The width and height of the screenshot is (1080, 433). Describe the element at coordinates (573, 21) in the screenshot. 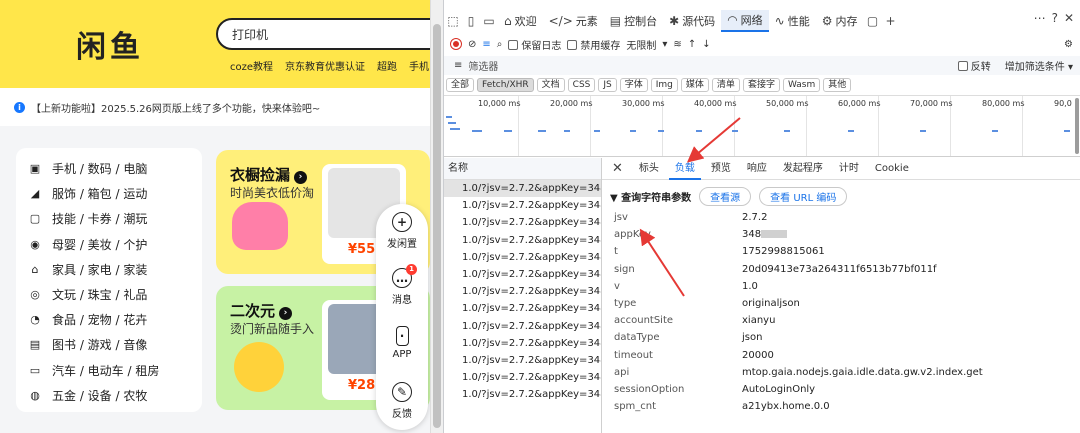

I see `tab-elements: </> 元素` at that location.